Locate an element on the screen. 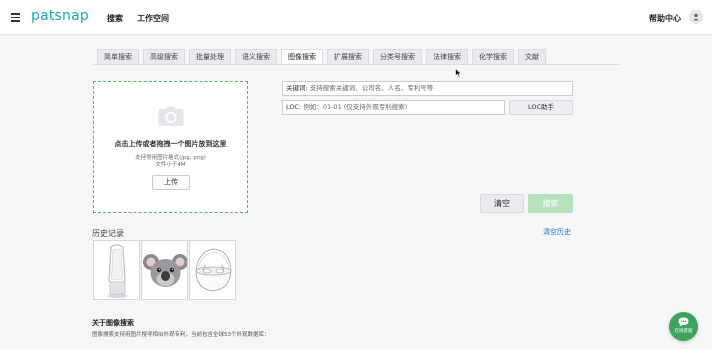  tab-advanced-search: 高级搜索 is located at coordinates (164, 56).